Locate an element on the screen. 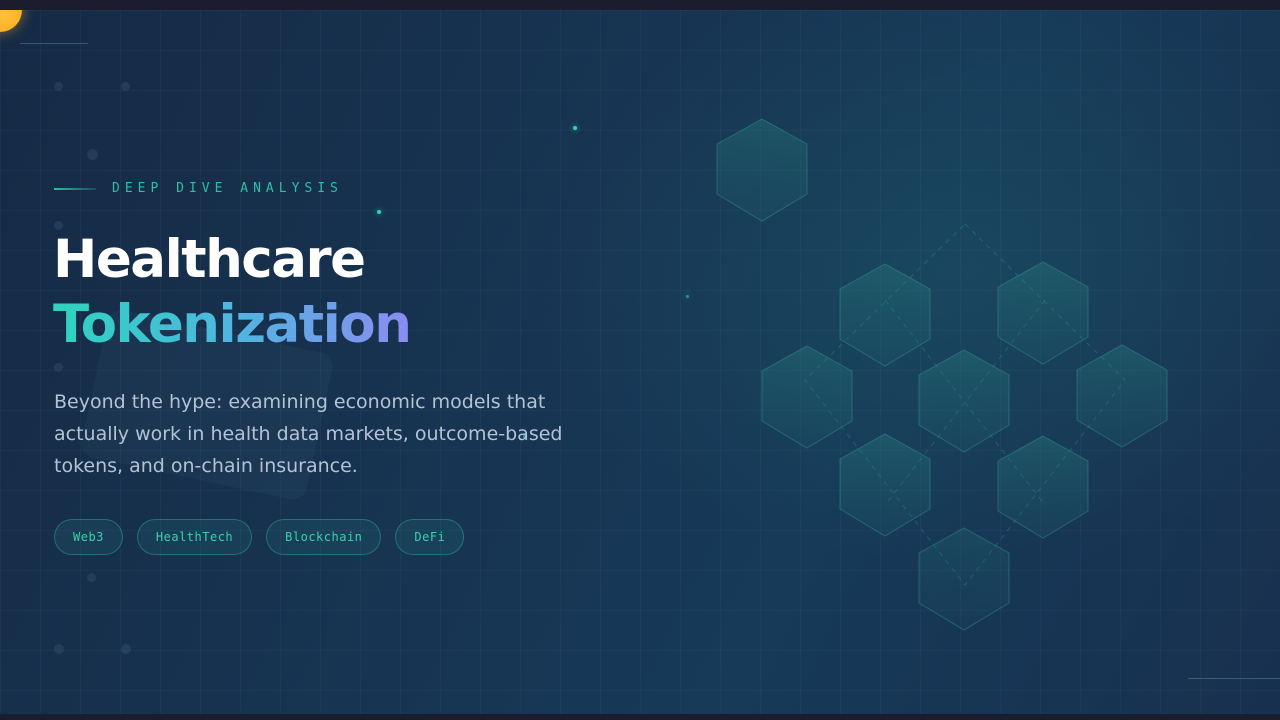 The height and width of the screenshot is (720, 1280). corner-accent-line-top is located at coordinates (54, 43).